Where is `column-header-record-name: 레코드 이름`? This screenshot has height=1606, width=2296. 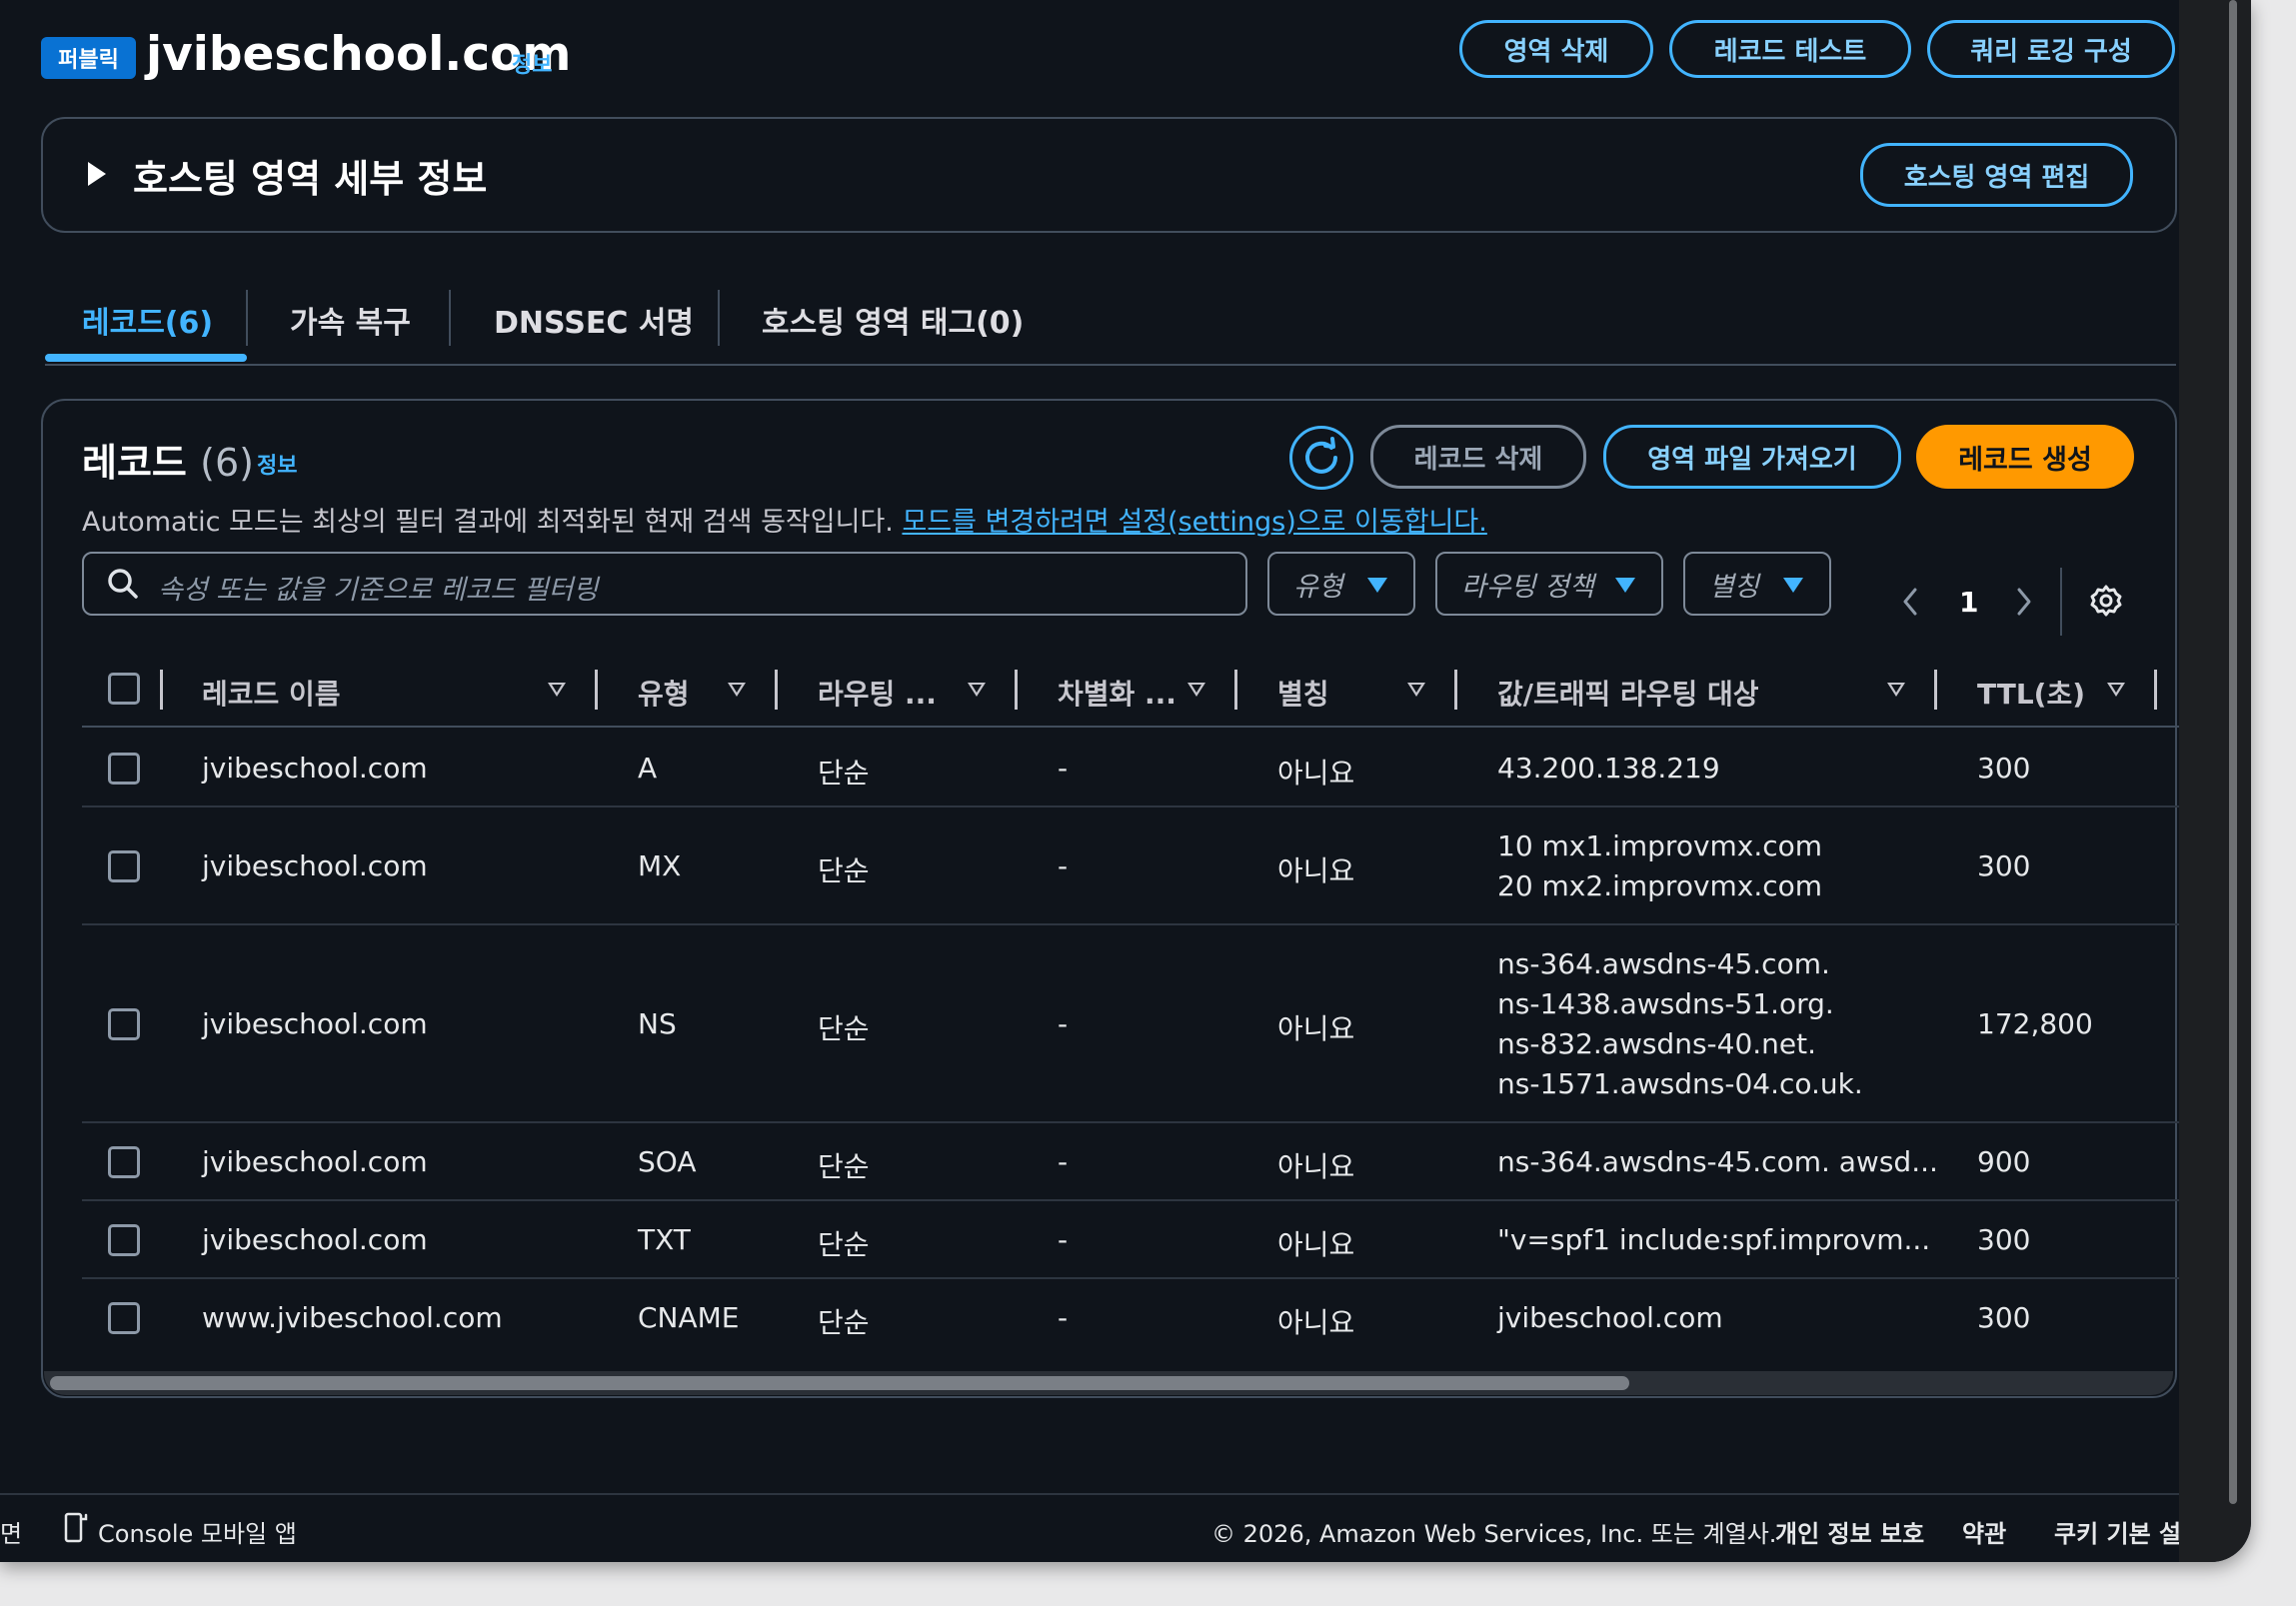
column-header-record-name: 레코드 이름 is located at coordinates (272, 693).